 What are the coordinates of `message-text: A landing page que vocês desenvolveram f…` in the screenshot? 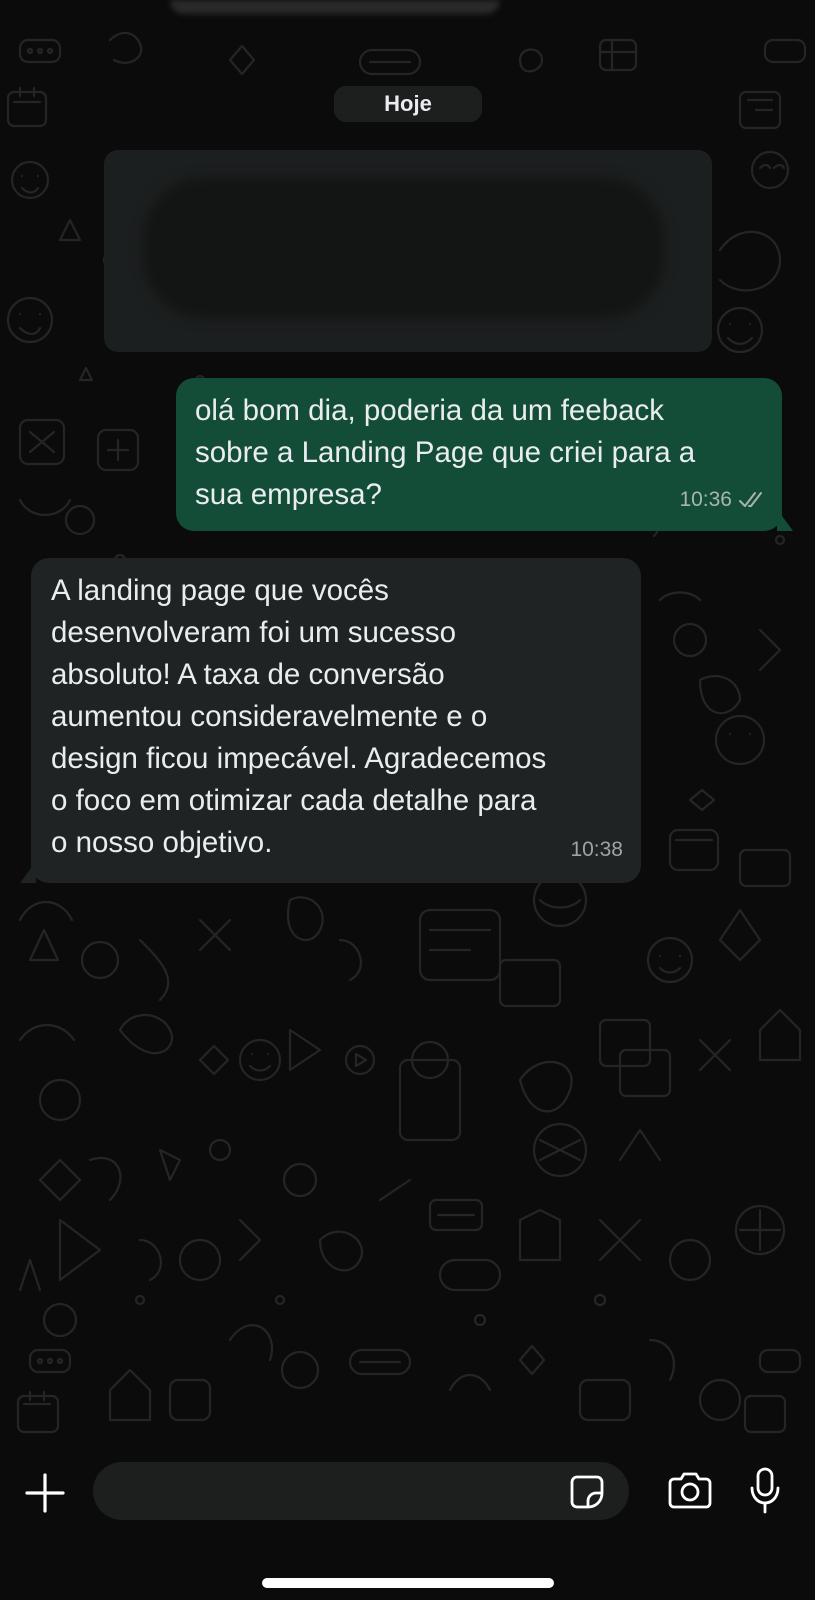 It's located at (299, 716).